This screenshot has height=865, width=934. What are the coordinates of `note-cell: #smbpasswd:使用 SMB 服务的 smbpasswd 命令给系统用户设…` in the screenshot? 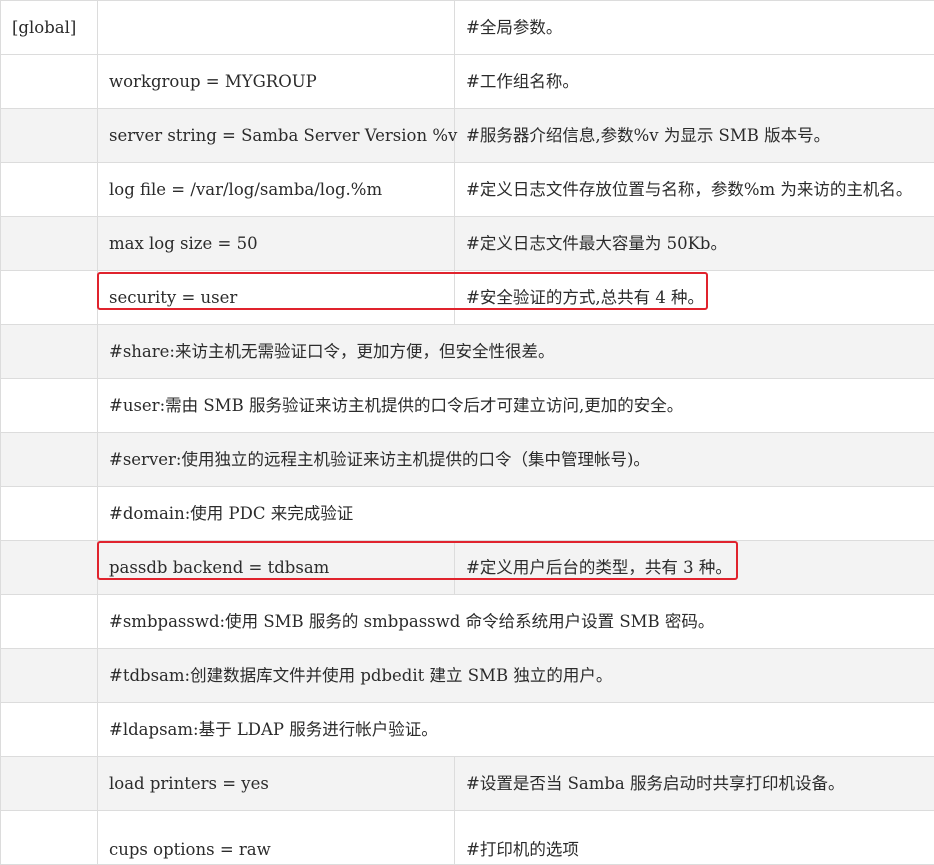 It's located at (516, 622).